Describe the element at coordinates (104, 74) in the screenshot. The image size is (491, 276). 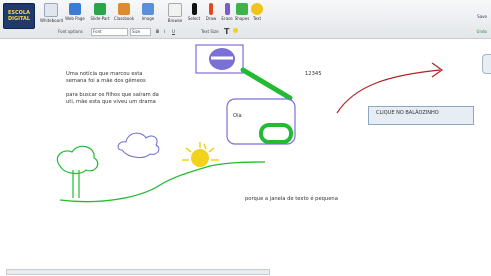
I see `text-line: Uma notícia que marcou esta` at that location.